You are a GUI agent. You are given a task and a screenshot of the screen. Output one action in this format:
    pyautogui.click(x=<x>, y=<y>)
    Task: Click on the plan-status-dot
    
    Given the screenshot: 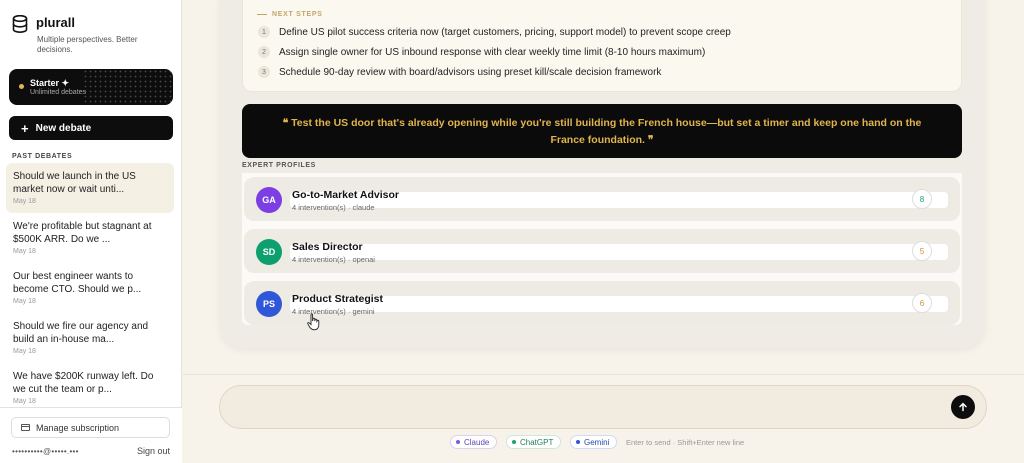 What is the action you would take?
    pyautogui.click(x=21, y=86)
    